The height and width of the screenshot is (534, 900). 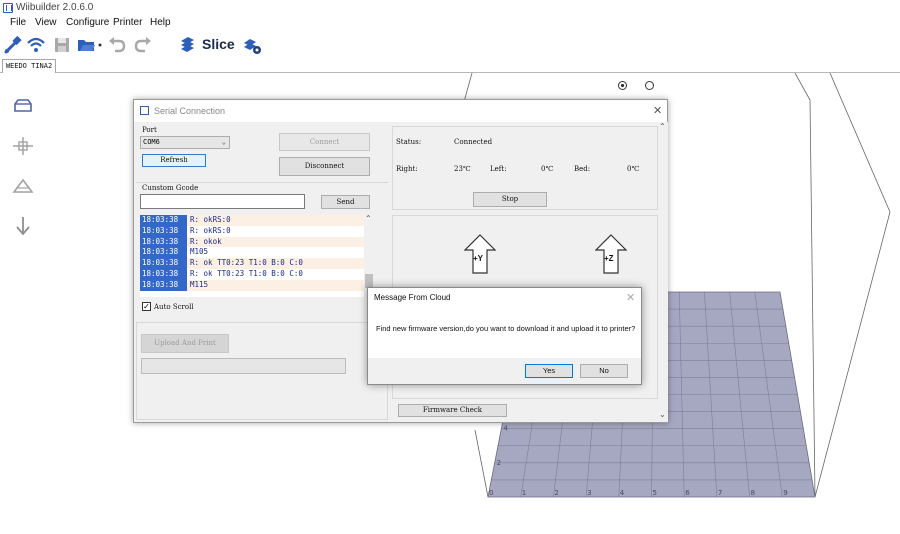 I want to click on bed-y-tick-label: 4, so click(x=505, y=429).